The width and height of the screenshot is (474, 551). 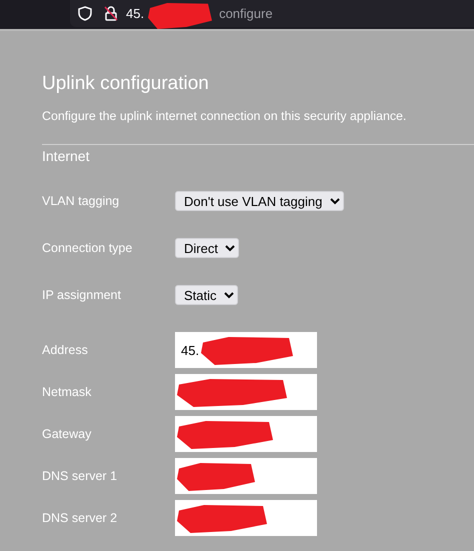 I want to click on shield-icon, so click(x=85, y=13).